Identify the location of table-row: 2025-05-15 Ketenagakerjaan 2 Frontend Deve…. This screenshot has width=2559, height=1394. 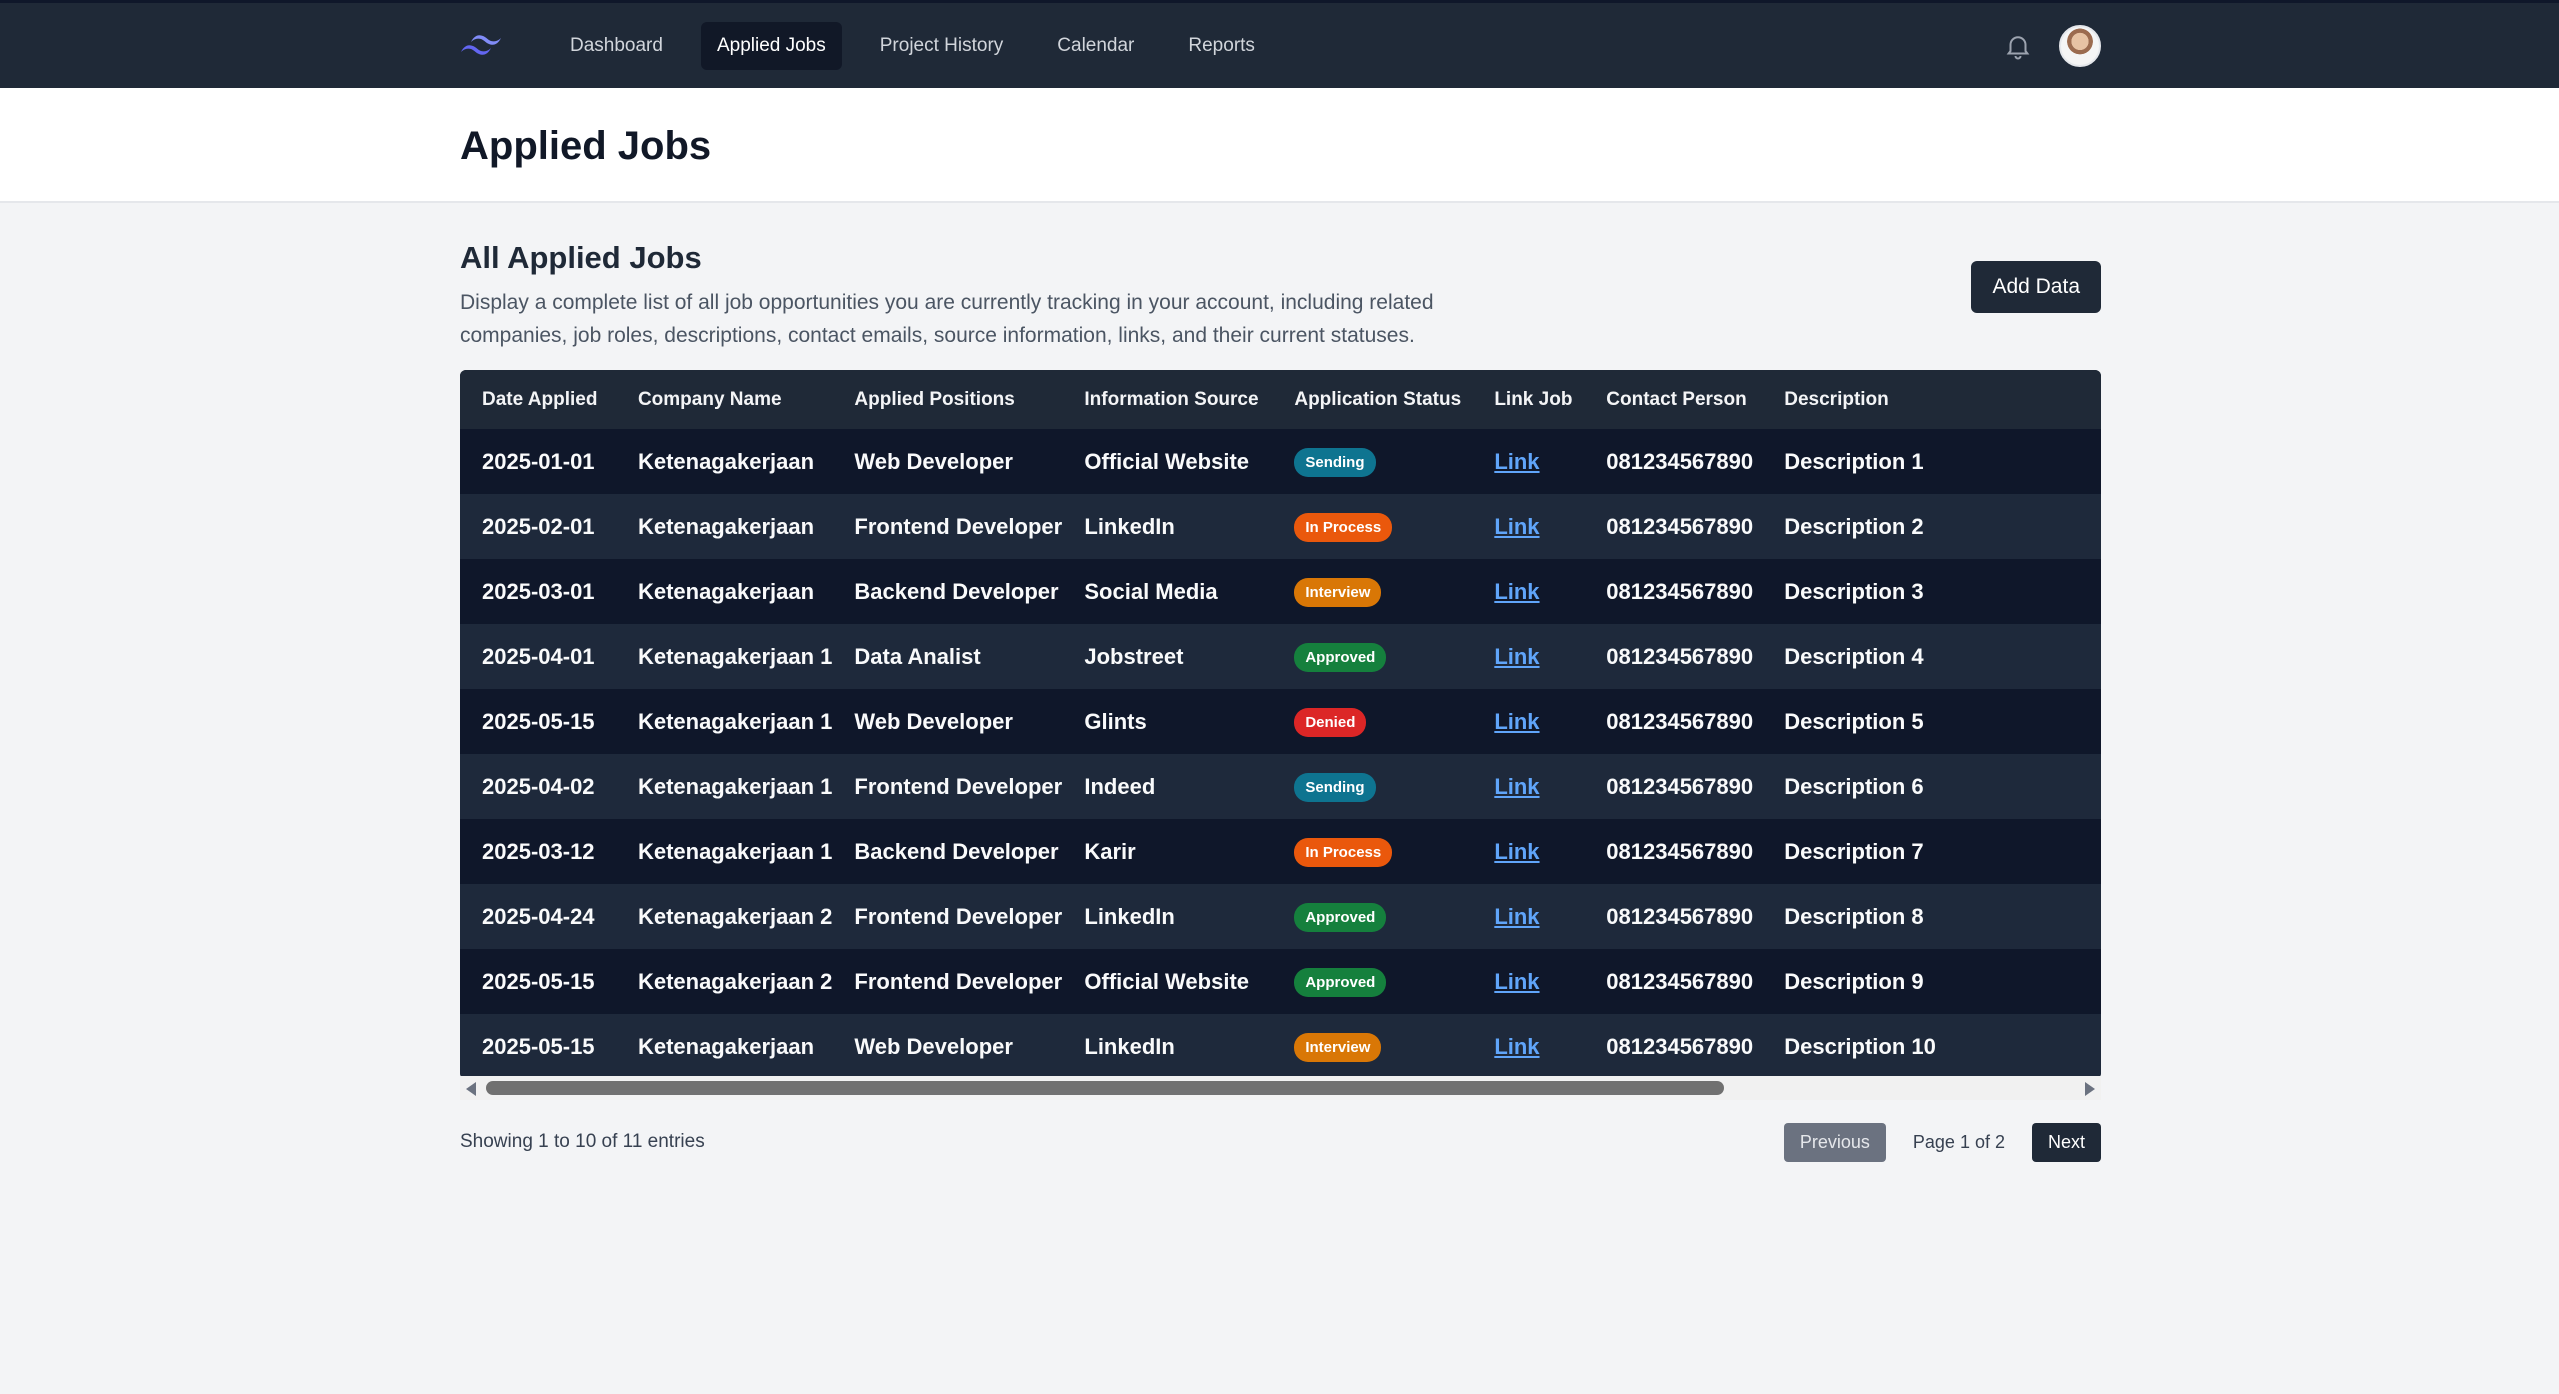
(1280, 981).